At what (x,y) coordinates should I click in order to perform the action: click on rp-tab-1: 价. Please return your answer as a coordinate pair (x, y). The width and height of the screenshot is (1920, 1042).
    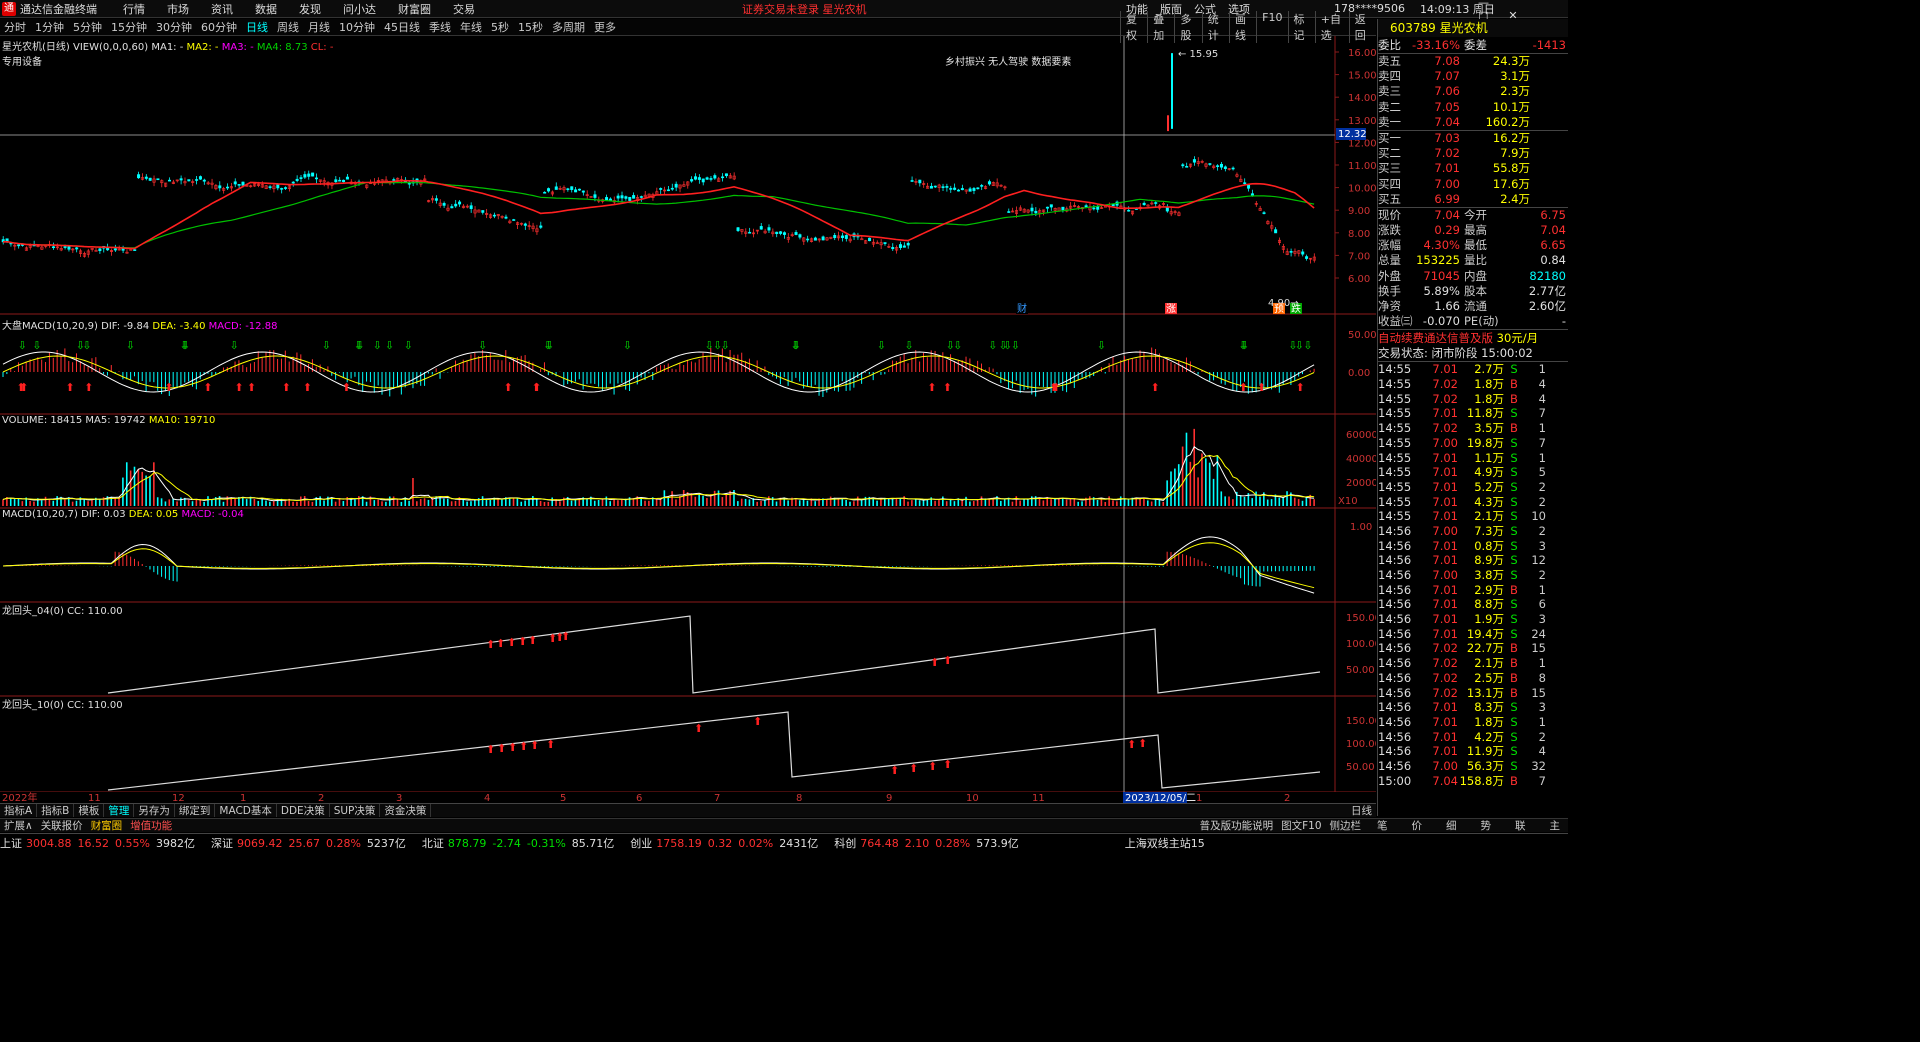
    Looking at the image, I should click on (1417, 825).